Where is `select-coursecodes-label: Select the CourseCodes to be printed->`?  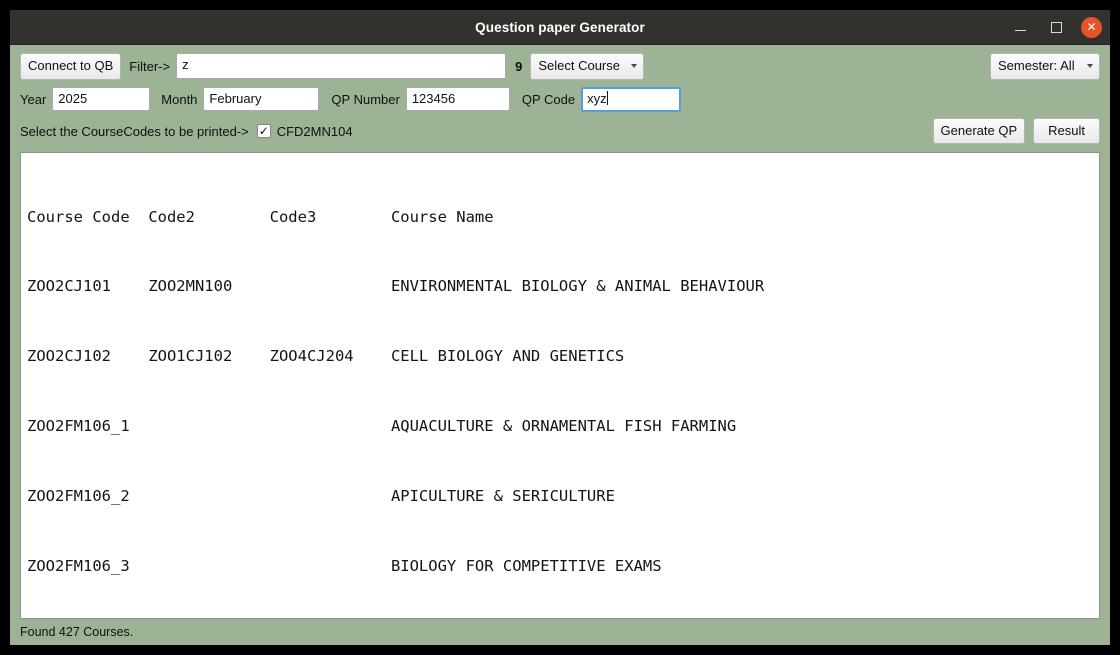
select-coursecodes-label: Select the CourseCodes to be printed-> is located at coordinates (134, 131).